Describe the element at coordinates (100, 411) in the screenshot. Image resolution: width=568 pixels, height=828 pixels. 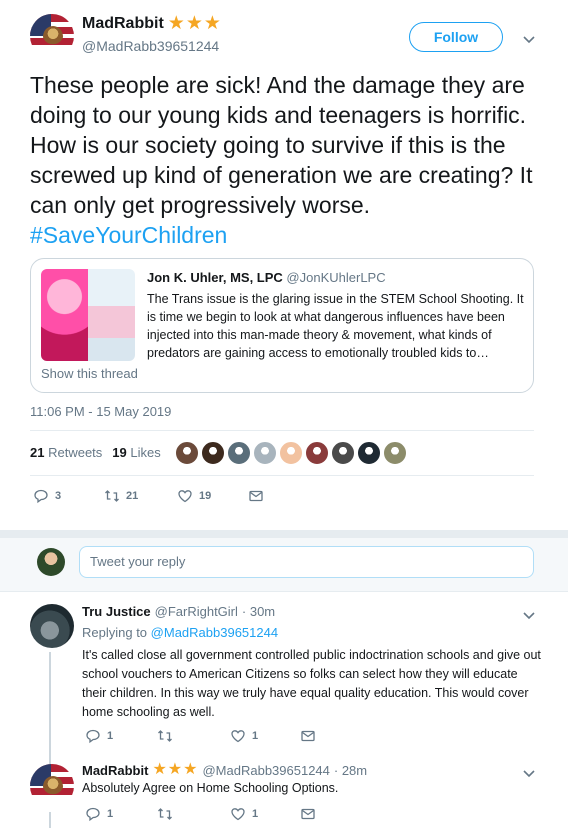
I see `tweet-timestamp: 11:06 PM - 15 May 2019` at that location.